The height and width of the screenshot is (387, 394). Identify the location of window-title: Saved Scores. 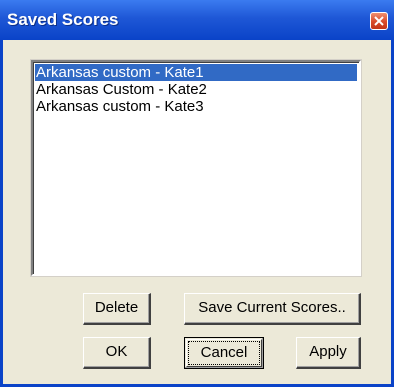
(63, 19).